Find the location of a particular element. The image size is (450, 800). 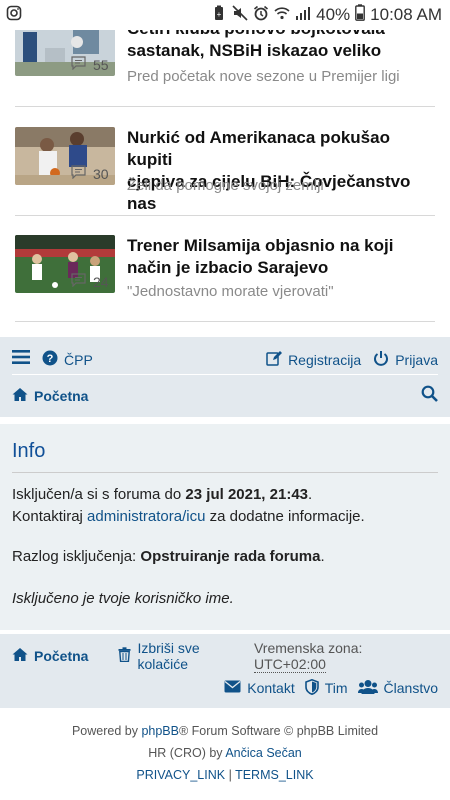

ban-reason: Opstruiranje rada foruma is located at coordinates (230, 556).